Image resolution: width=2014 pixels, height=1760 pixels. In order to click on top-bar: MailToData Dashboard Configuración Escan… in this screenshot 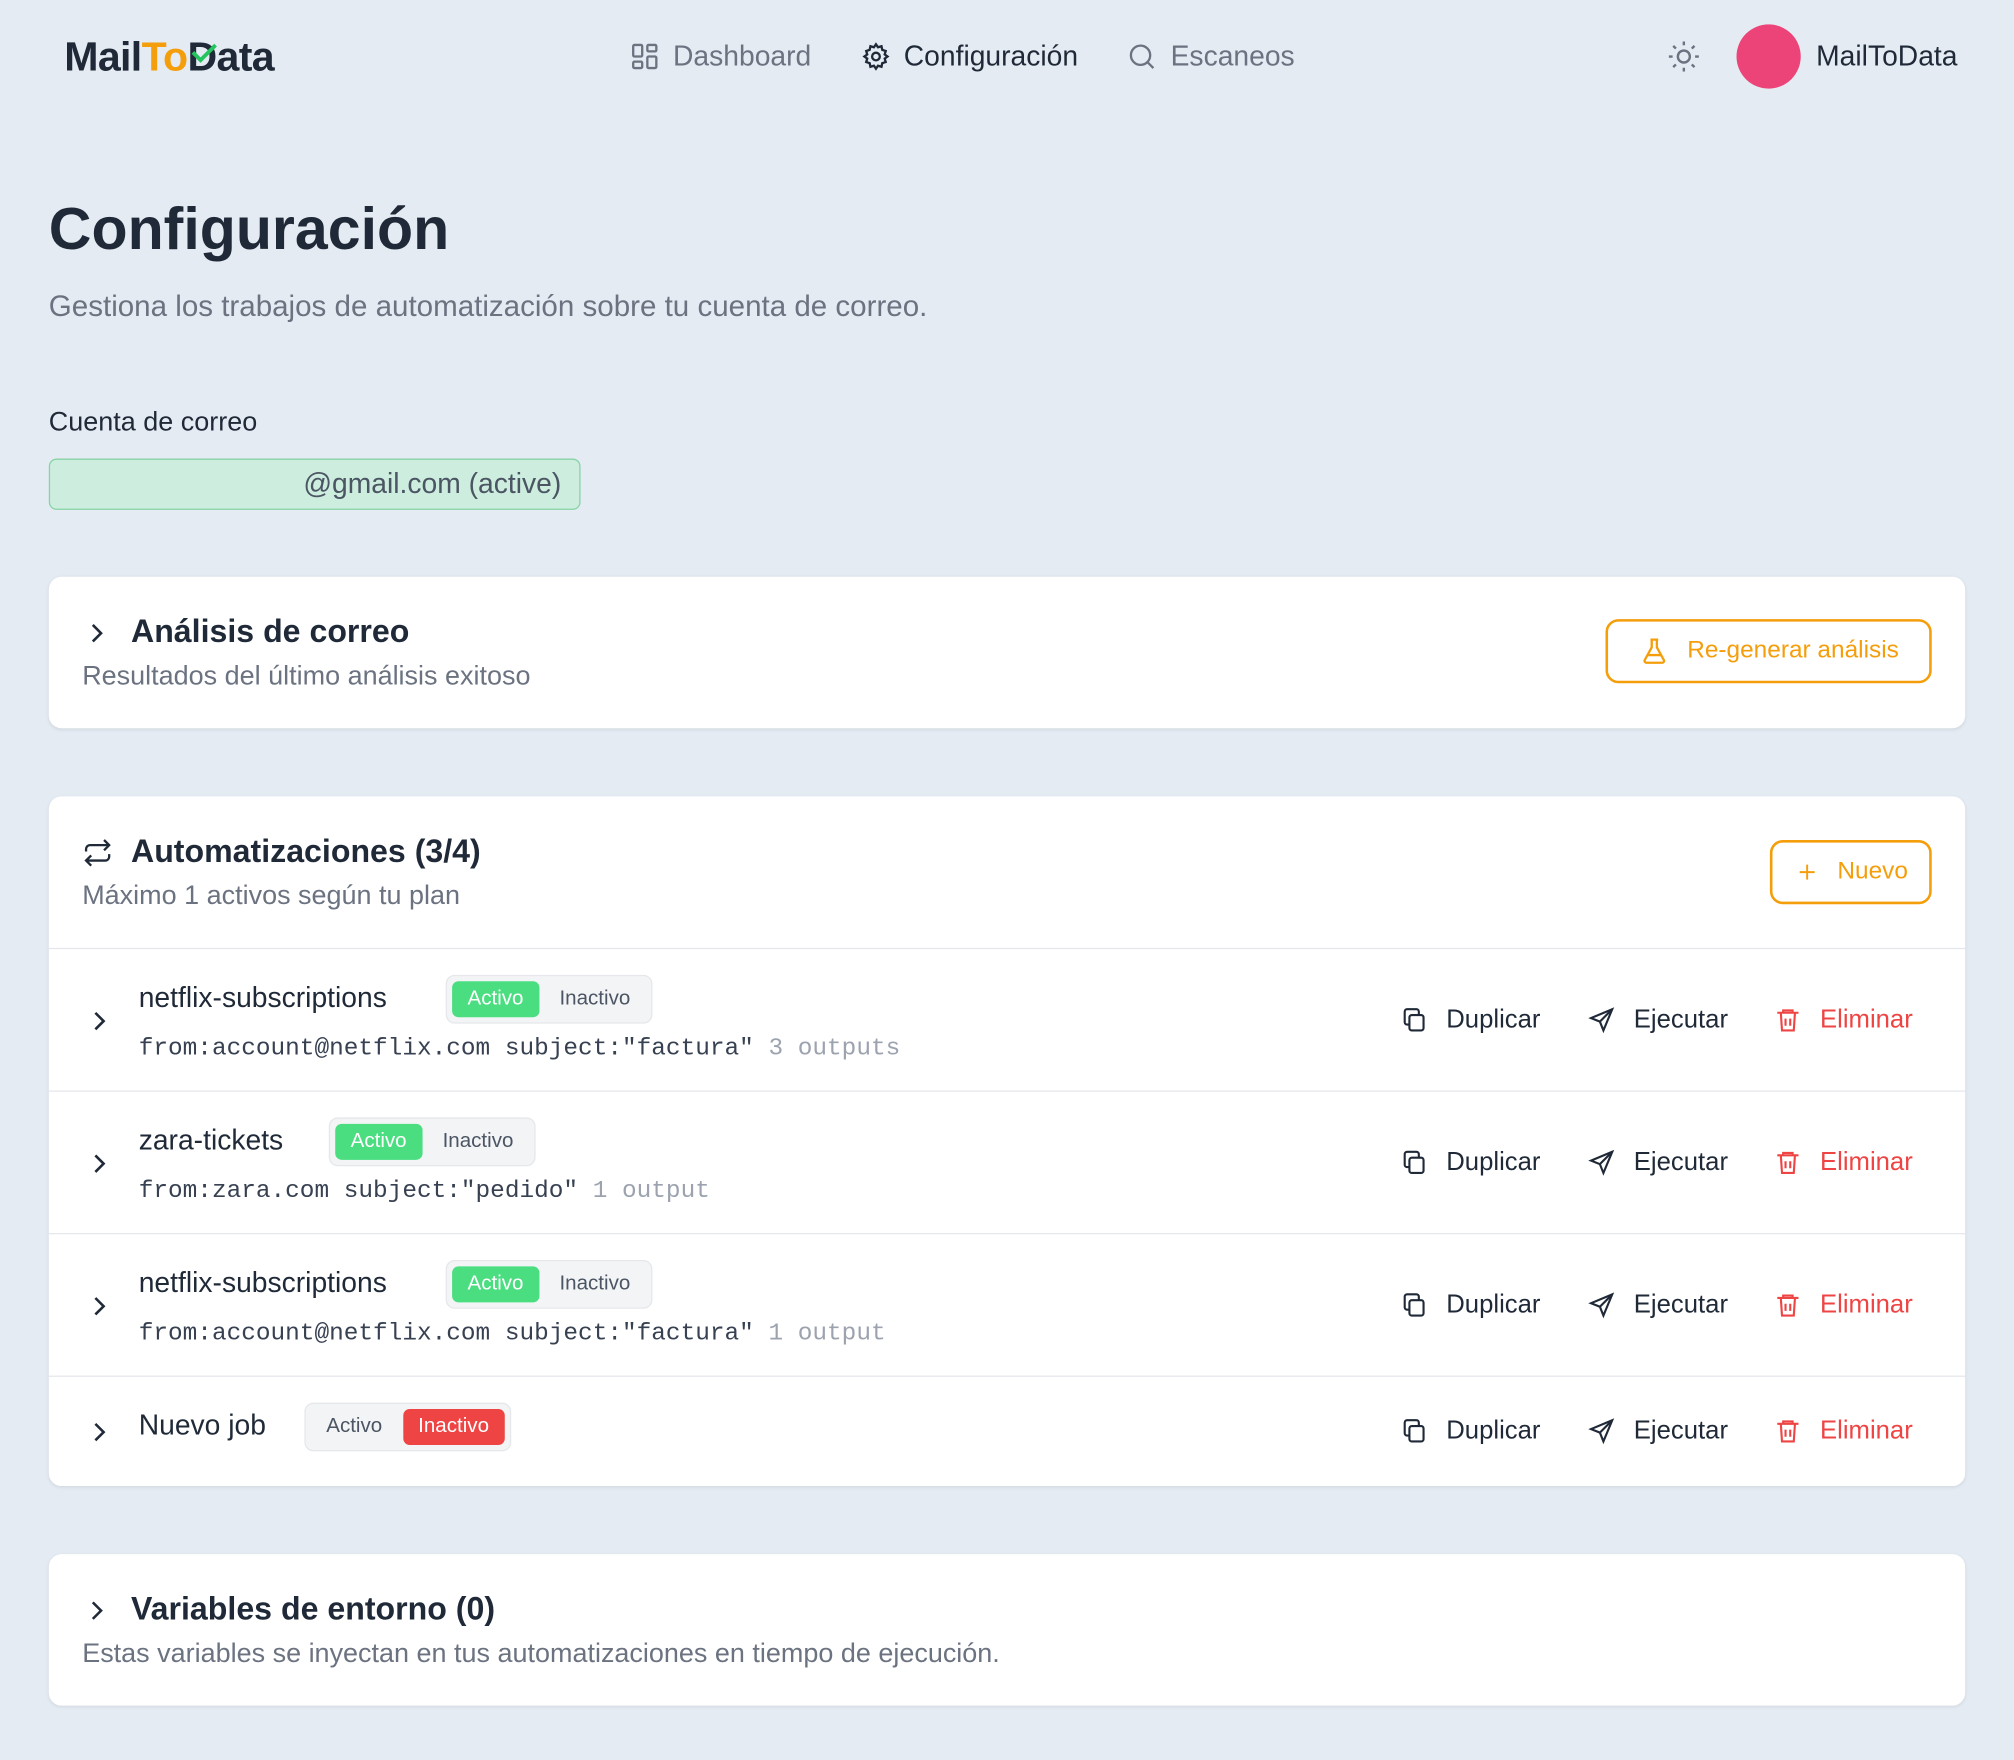, I will do `click(1007, 56)`.